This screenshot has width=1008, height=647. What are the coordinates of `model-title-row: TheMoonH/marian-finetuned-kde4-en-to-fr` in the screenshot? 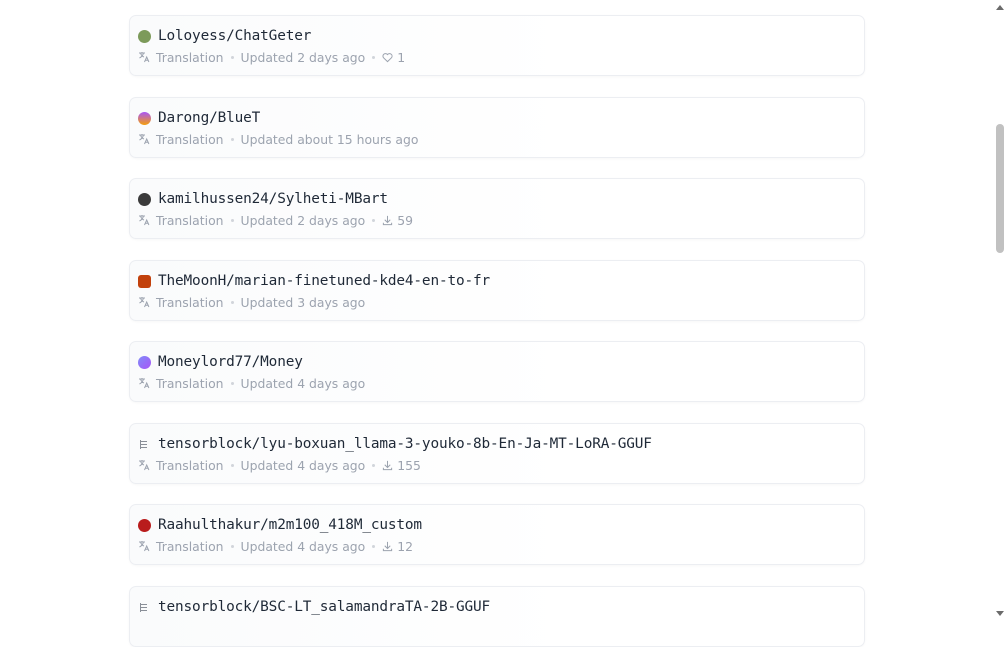 It's located at (314, 281).